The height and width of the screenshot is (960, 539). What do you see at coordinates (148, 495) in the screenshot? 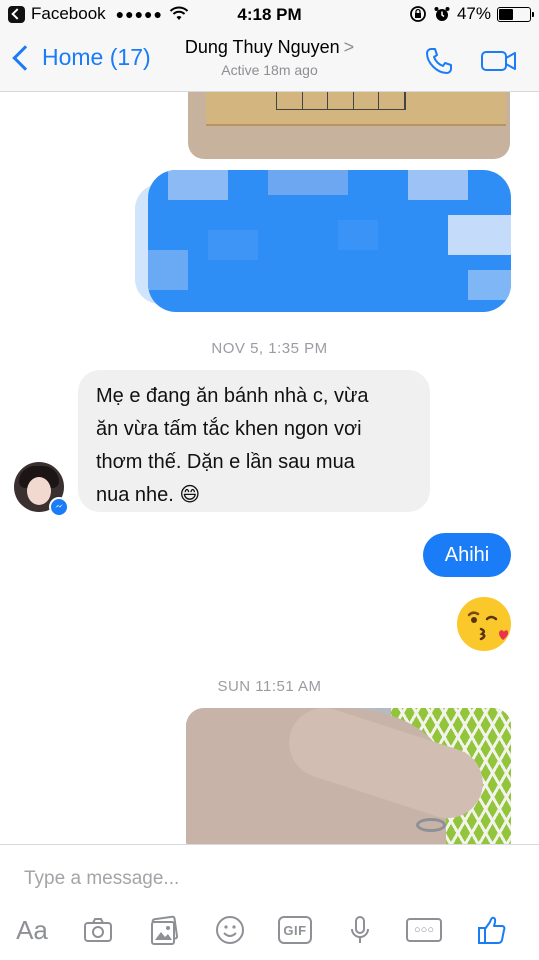
I see `message-line: nua nhe. 😄` at bounding box center [148, 495].